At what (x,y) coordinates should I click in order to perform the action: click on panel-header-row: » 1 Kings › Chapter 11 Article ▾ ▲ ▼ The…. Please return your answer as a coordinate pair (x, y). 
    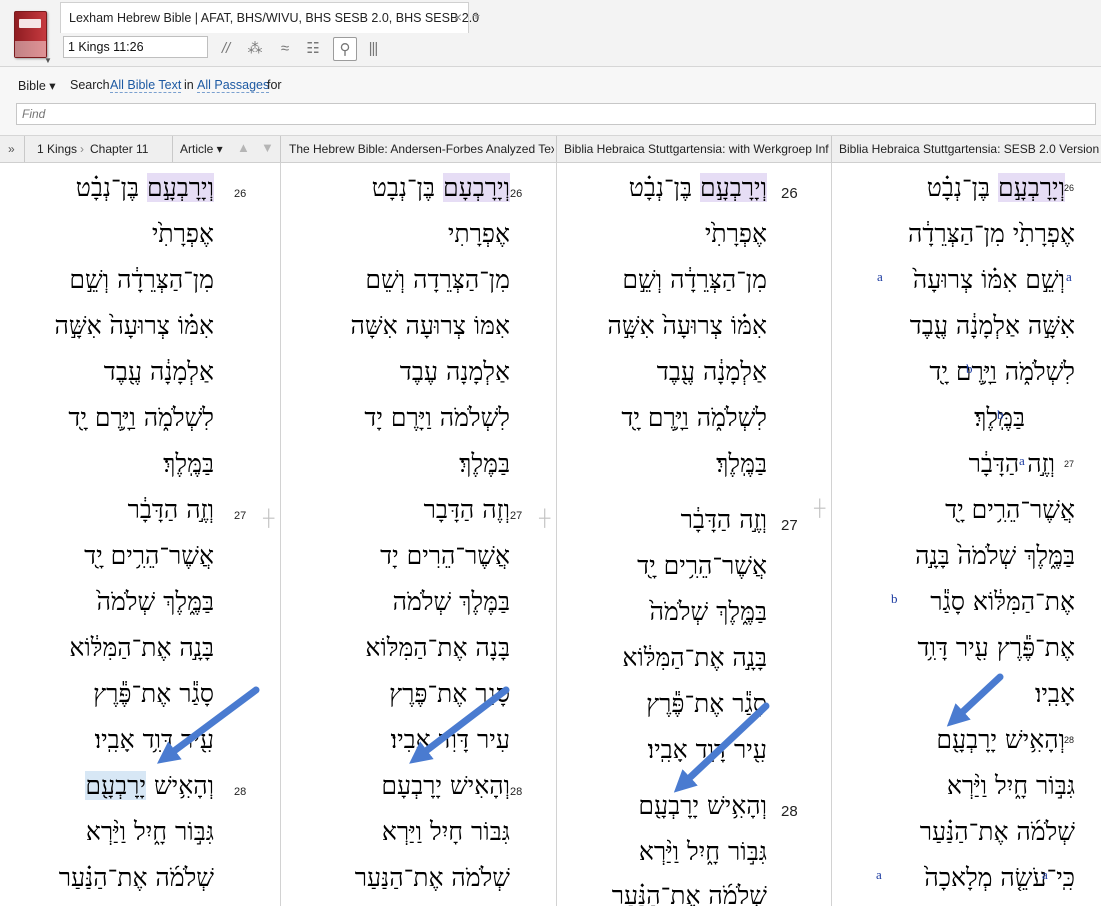
    Looking at the image, I should click on (550, 149).